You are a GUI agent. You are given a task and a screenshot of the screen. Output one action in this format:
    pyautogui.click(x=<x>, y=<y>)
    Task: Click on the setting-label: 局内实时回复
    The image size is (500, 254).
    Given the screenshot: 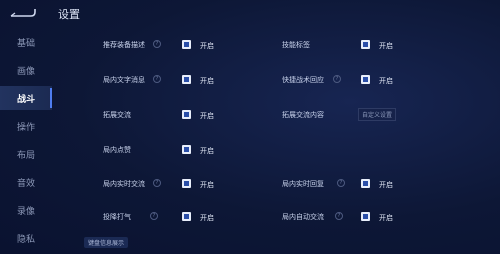 What is the action you would take?
    pyautogui.click(x=303, y=184)
    